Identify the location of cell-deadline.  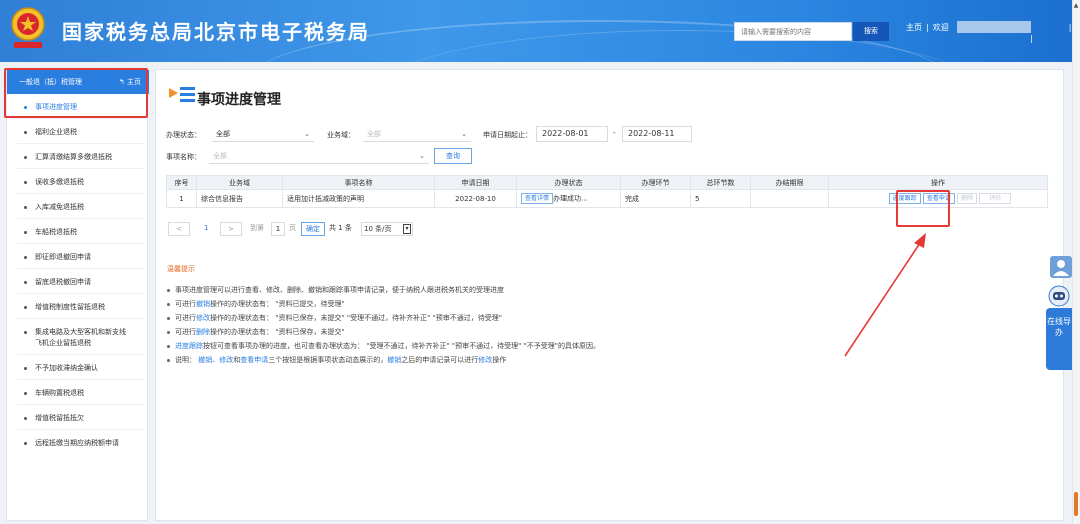
(789, 198).